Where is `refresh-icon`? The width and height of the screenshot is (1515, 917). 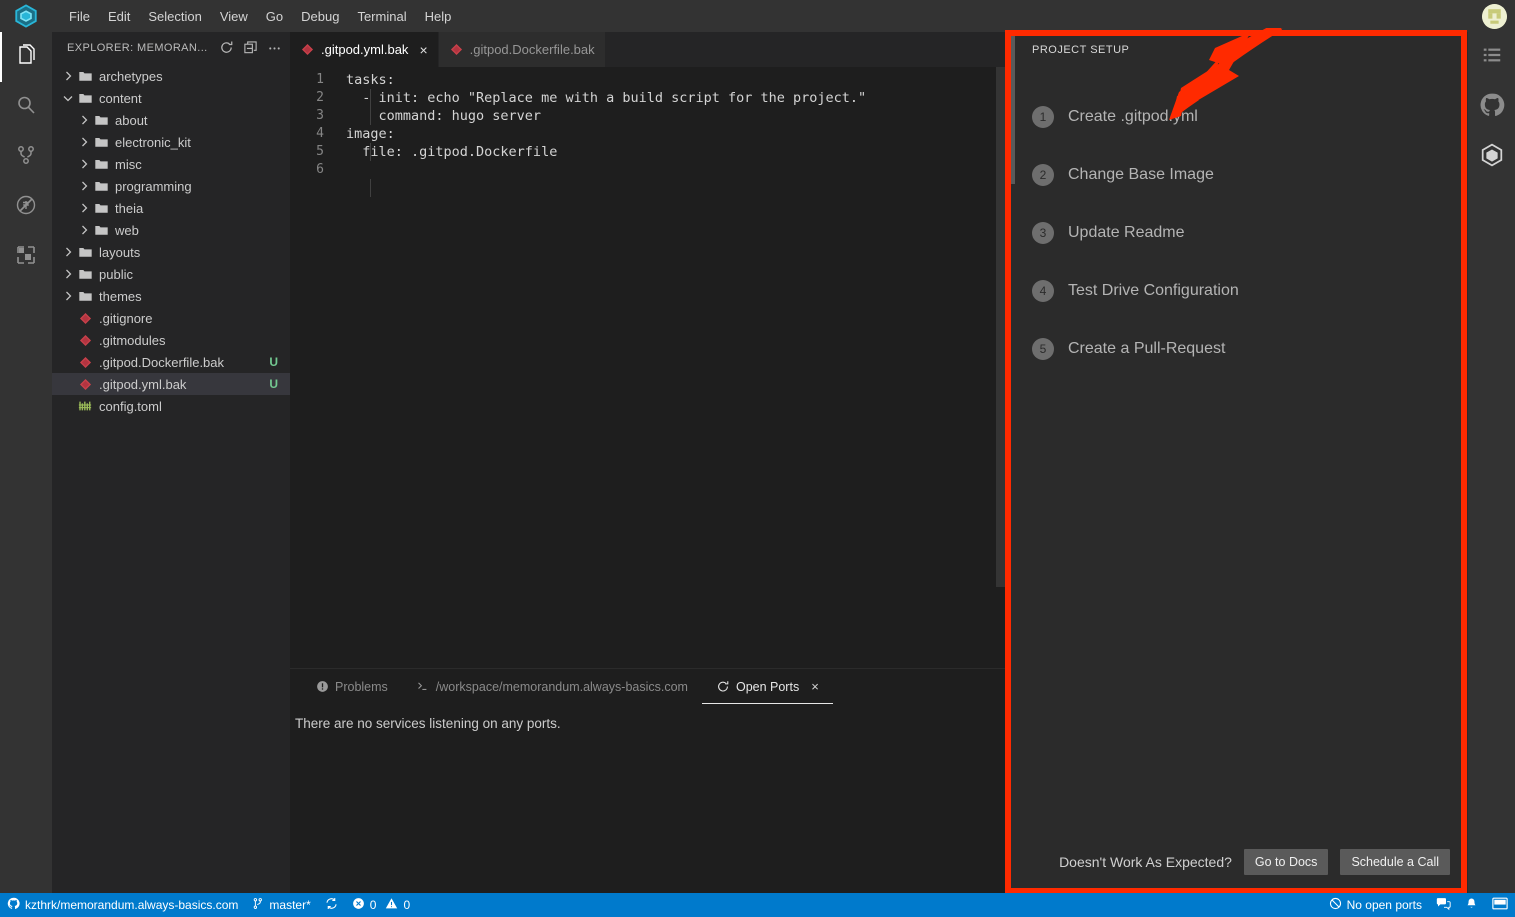 refresh-icon is located at coordinates (226, 47).